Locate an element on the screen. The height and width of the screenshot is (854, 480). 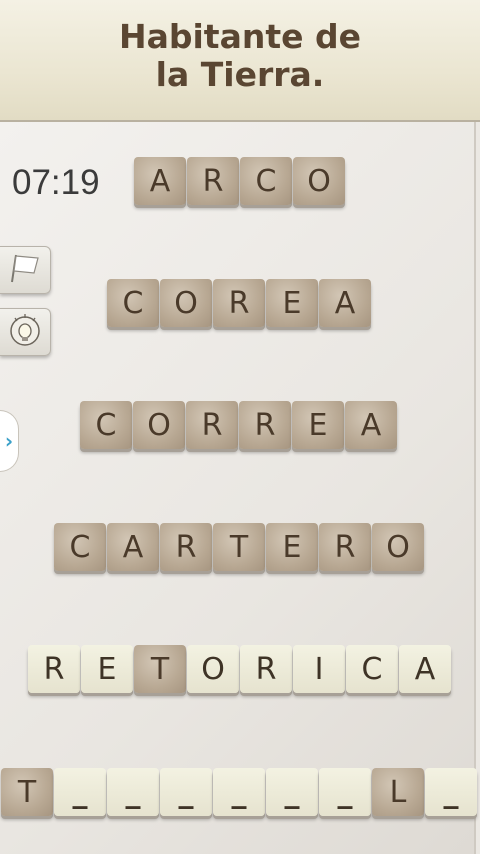
hint-button is located at coordinates (25, 332).